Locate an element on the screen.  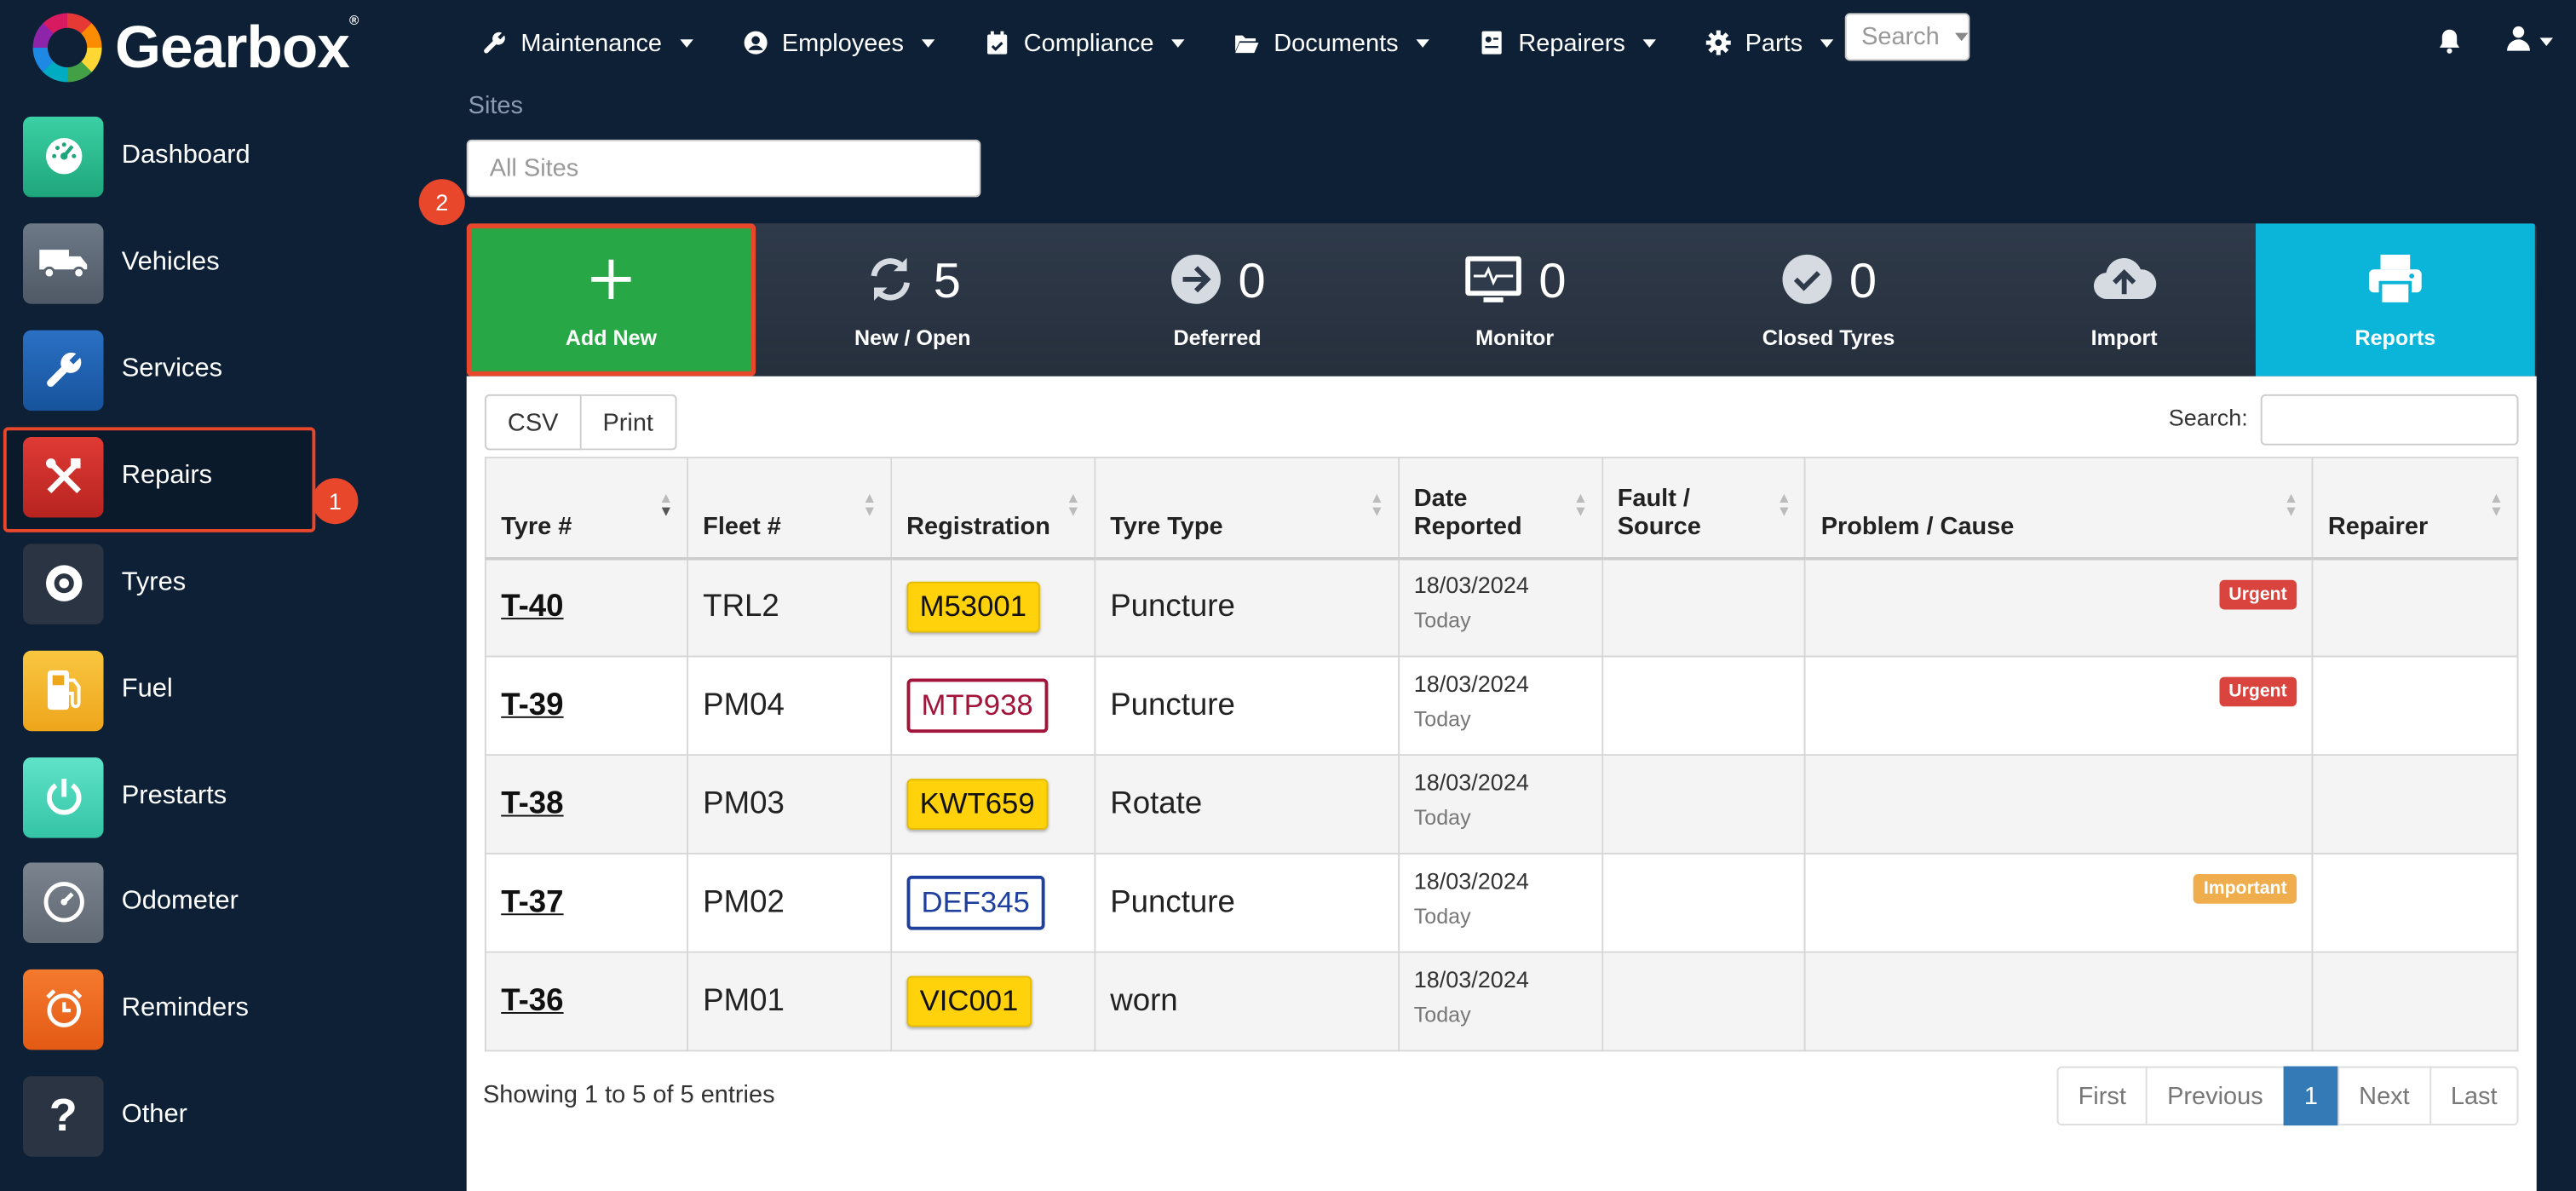
tyre-link: T-36 is located at coordinates (532, 1000).